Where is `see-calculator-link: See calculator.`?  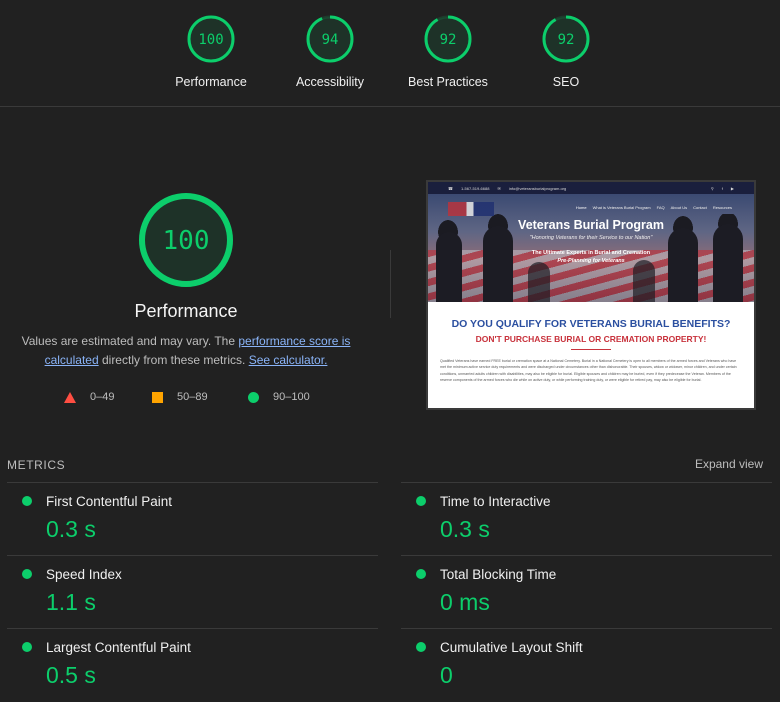 see-calculator-link: See calculator. is located at coordinates (288, 360).